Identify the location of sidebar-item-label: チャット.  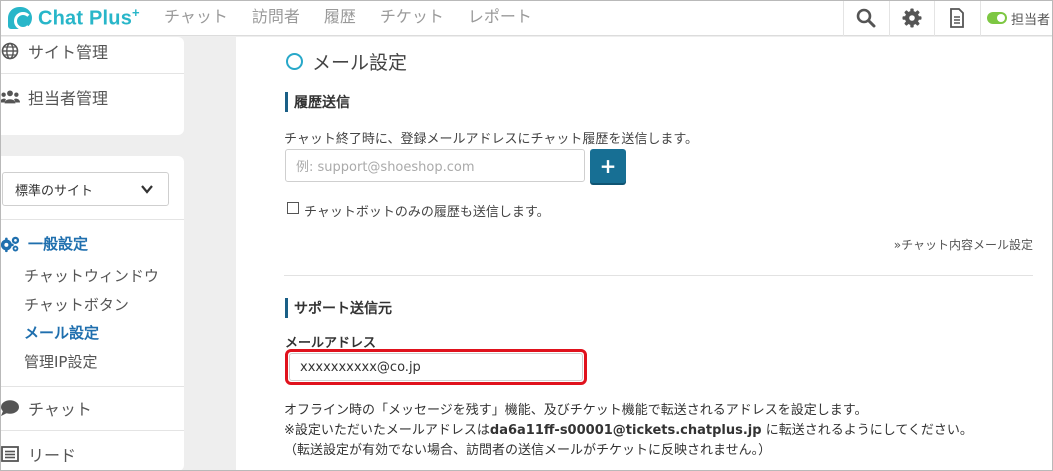
(60, 409).